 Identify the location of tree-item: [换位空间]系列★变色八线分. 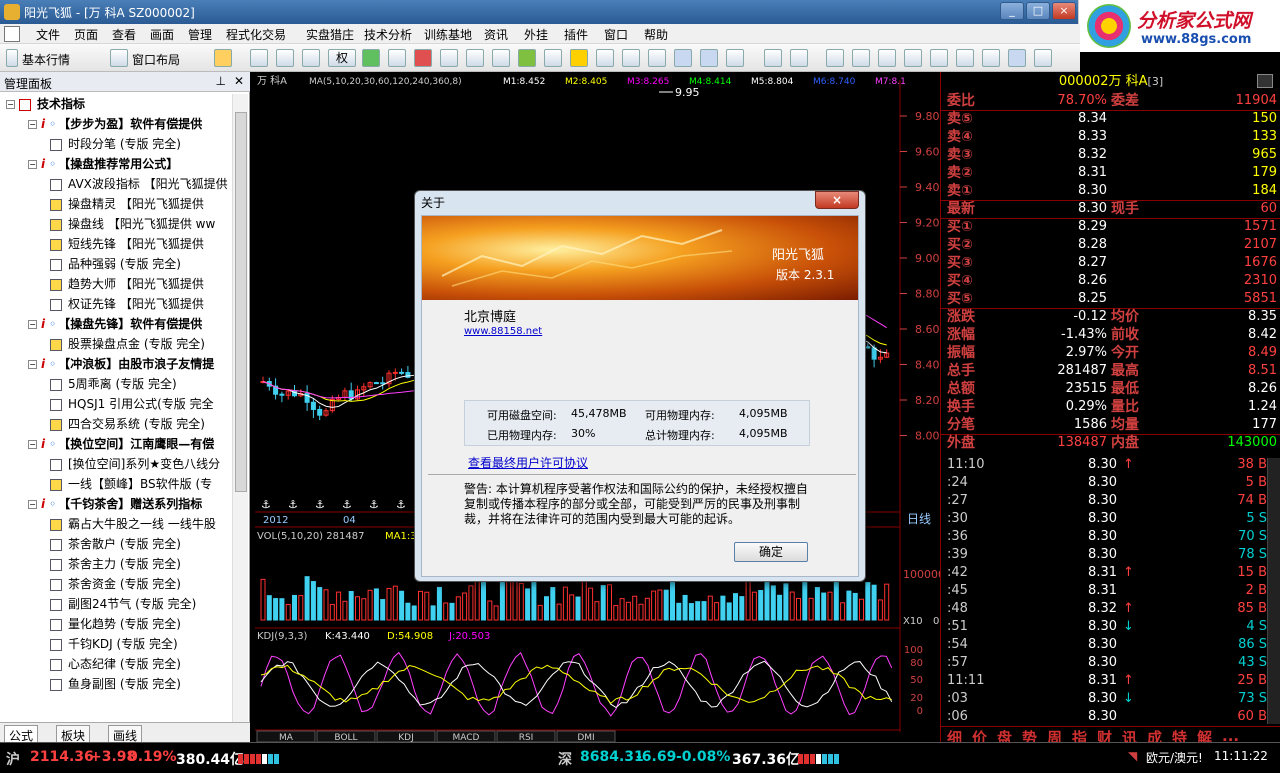
(135, 464).